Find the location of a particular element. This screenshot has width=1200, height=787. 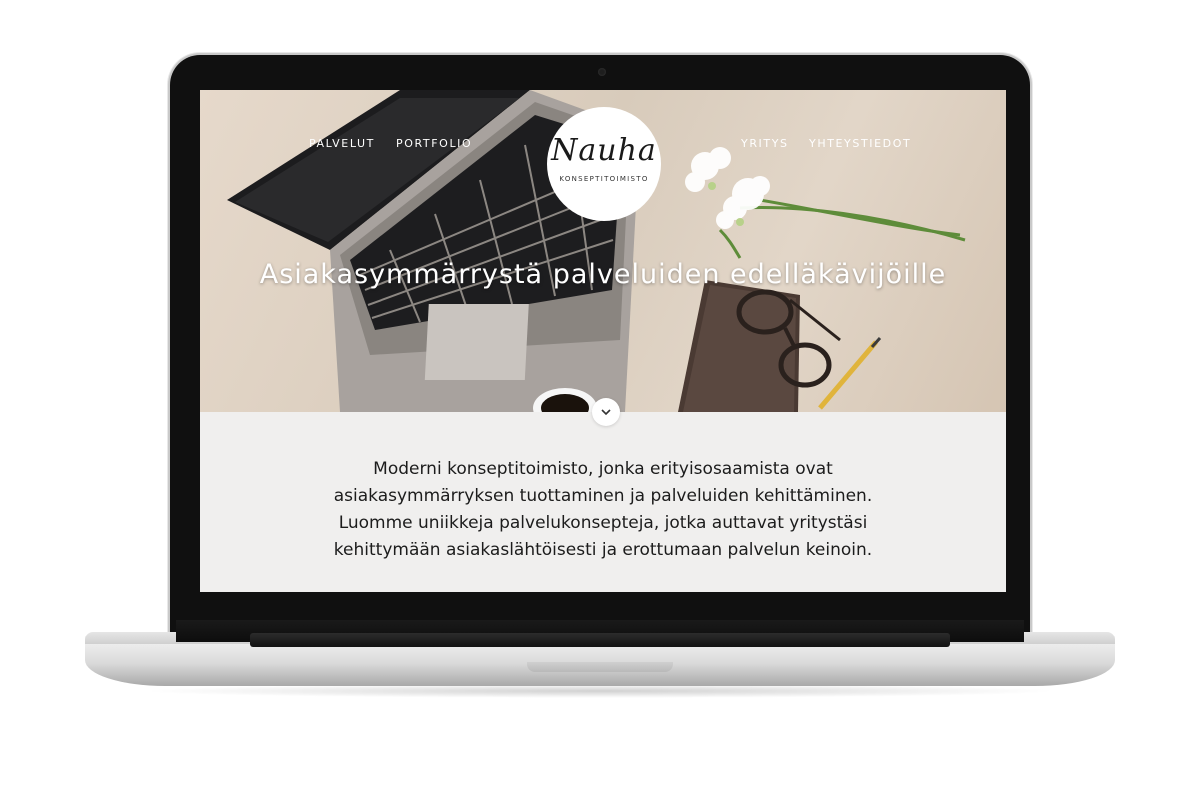

logo: Nauha KONSEPTITOIMISTO is located at coordinates (604, 164).